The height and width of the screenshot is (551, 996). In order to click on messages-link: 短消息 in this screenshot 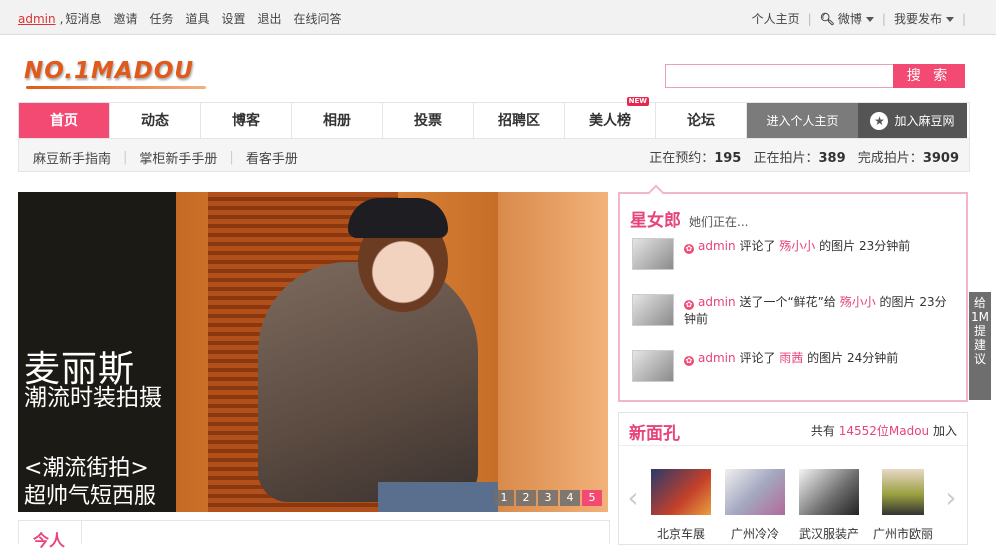, I will do `click(83, 18)`.